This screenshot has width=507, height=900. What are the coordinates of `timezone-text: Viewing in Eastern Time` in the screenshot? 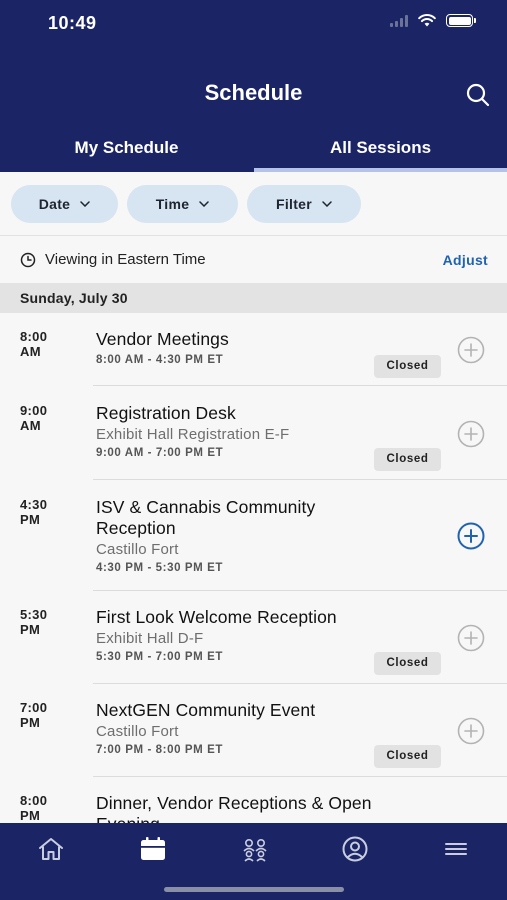 It's located at (125, 259).